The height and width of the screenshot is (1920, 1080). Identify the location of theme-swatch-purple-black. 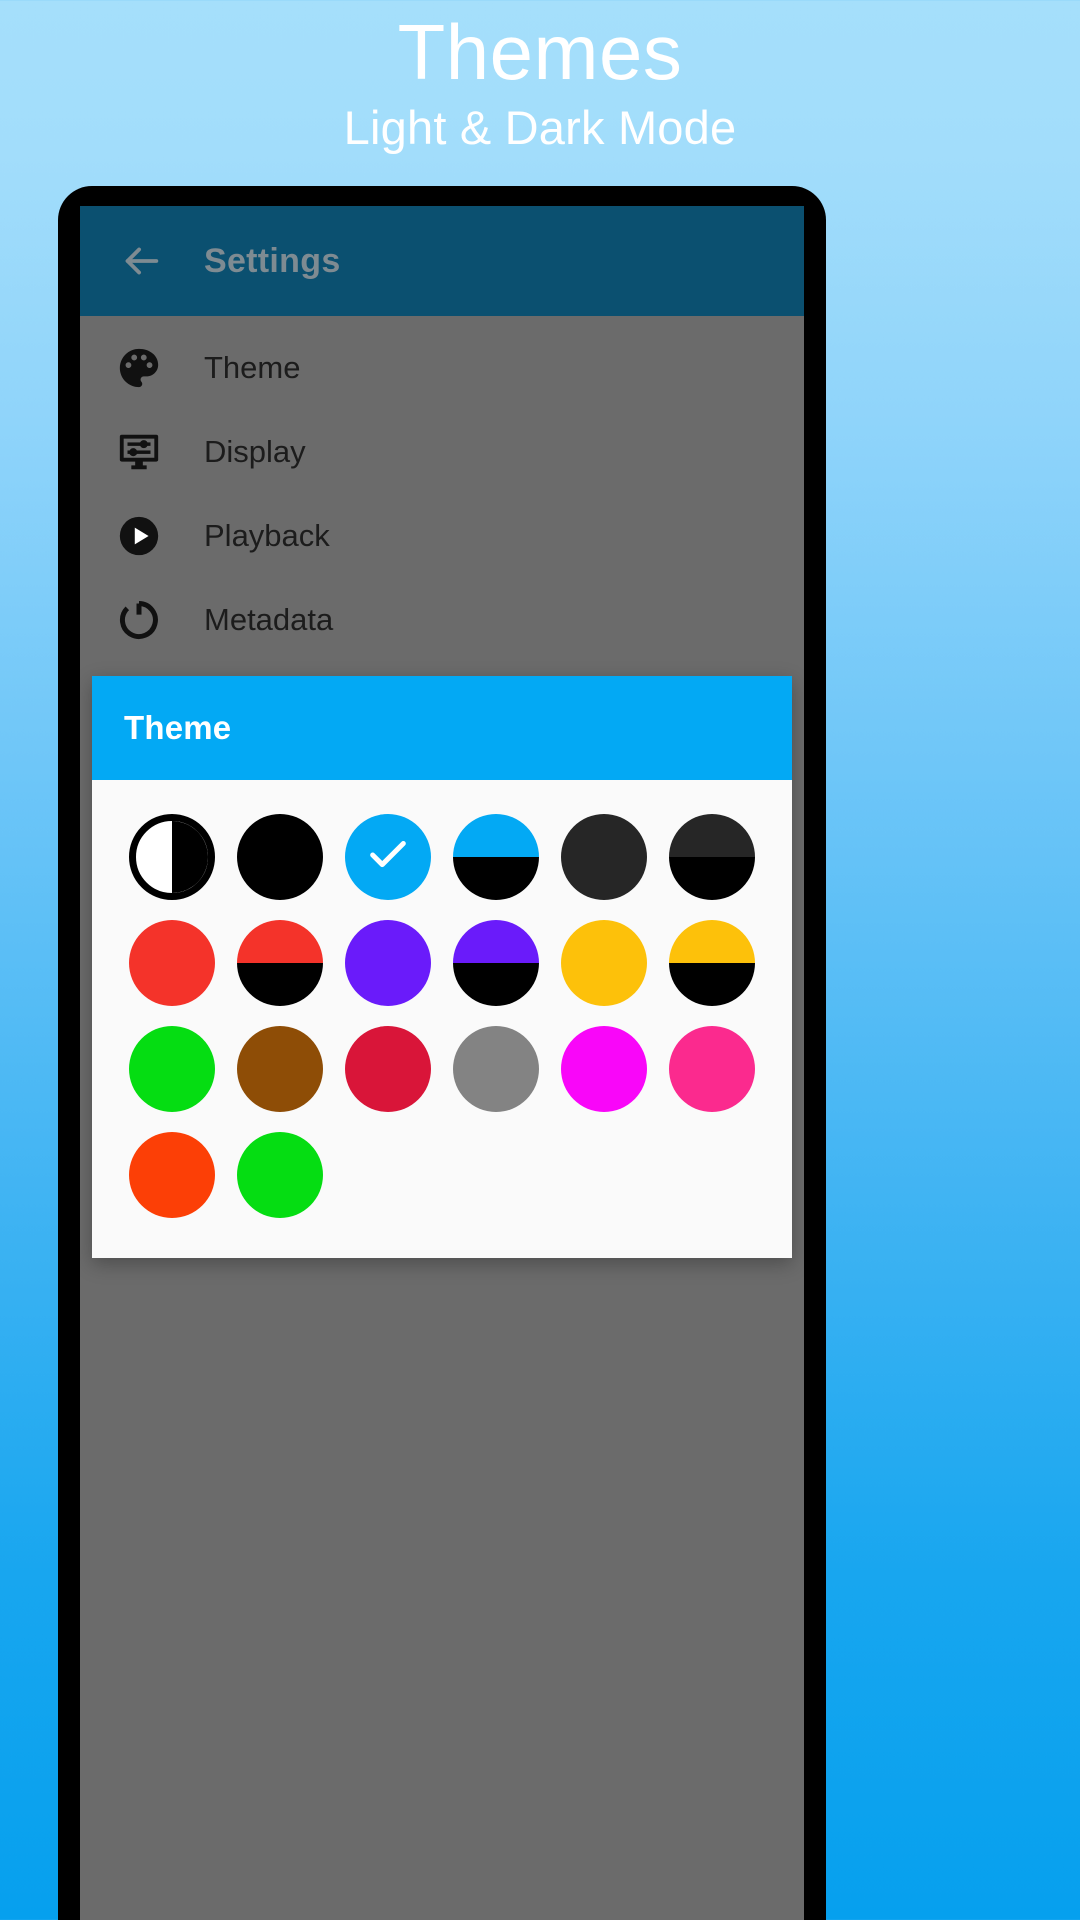
(496, 963).